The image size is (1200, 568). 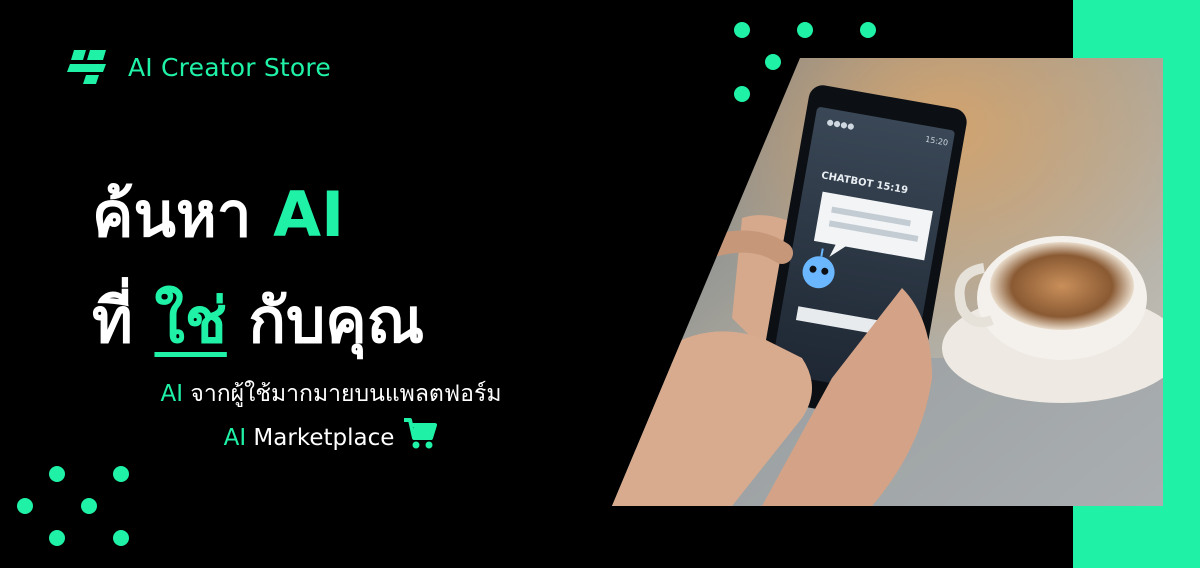 I want to click on headline-highlight: AI, so click(x=309, y=214).